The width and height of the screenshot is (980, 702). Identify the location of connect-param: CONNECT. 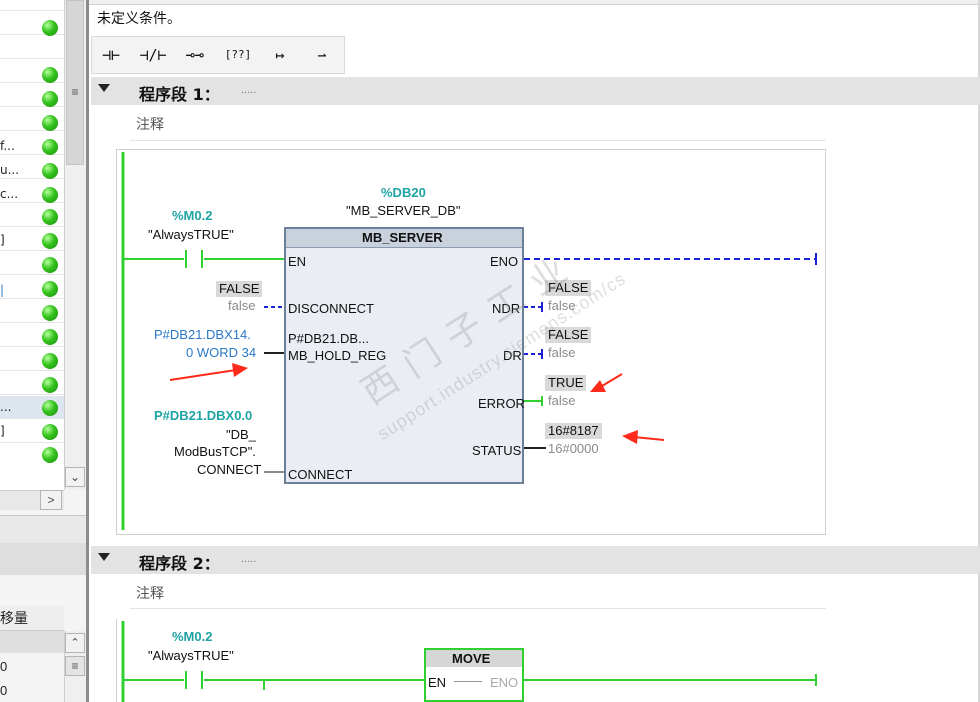
(229, 469).